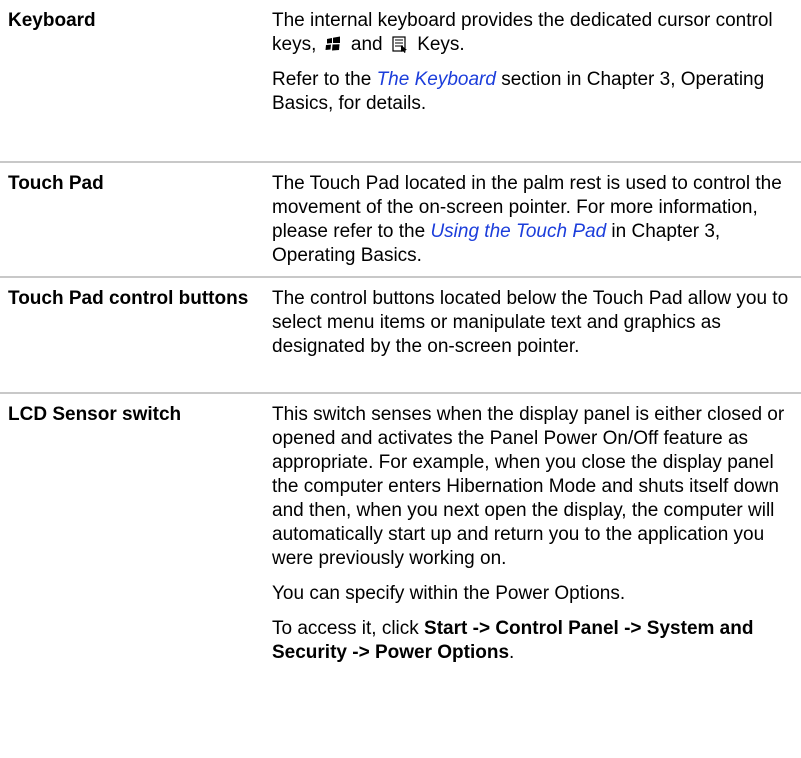 This screenshot has width=801, height=758. I want to click on lcd-text-access: To access it, click, so click(345, 628).